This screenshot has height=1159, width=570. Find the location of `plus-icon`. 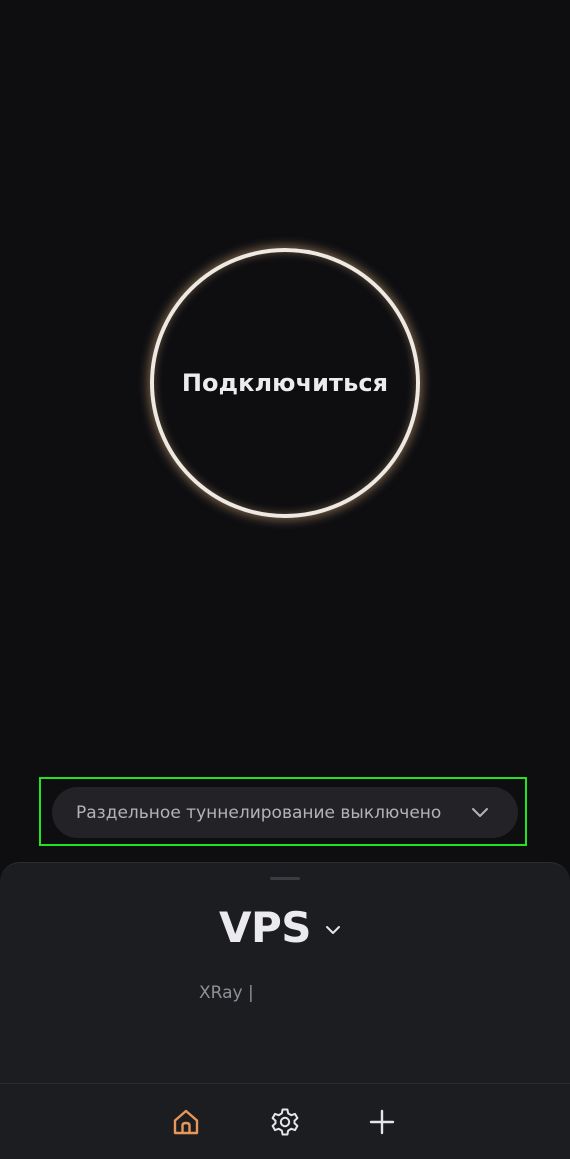

plus-icon is located at coordinates (382, 1122).